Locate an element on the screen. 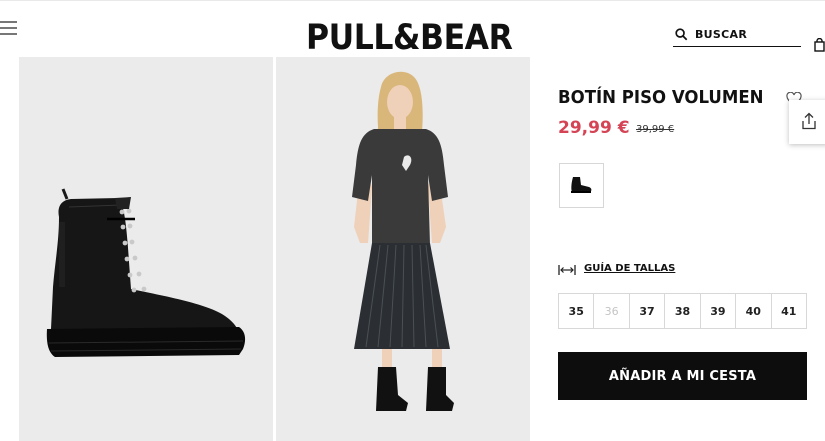  size-option: 39 is located at coordinates (717, 311).